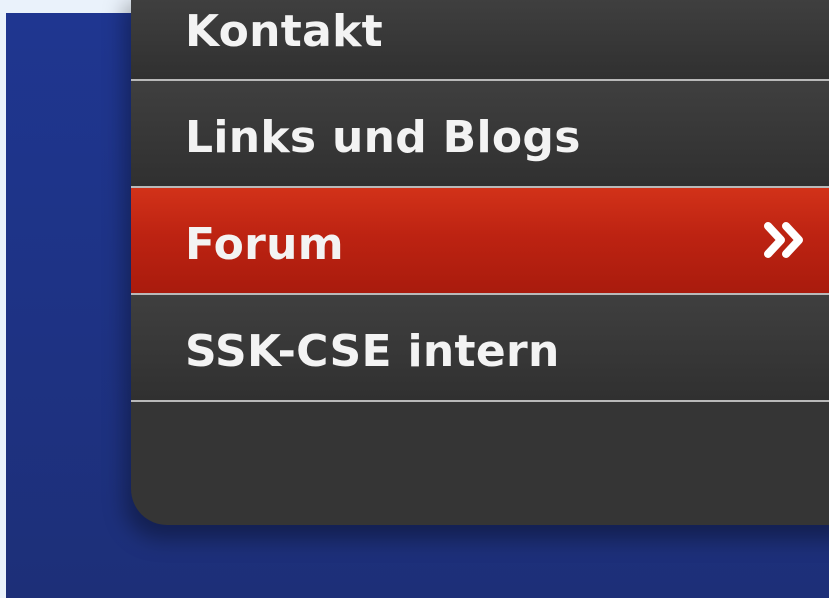  What do you see at coordinates (264, 244) in the screenshot?
I see `nav-item-label: Forum` at bounding box center [264, 244].